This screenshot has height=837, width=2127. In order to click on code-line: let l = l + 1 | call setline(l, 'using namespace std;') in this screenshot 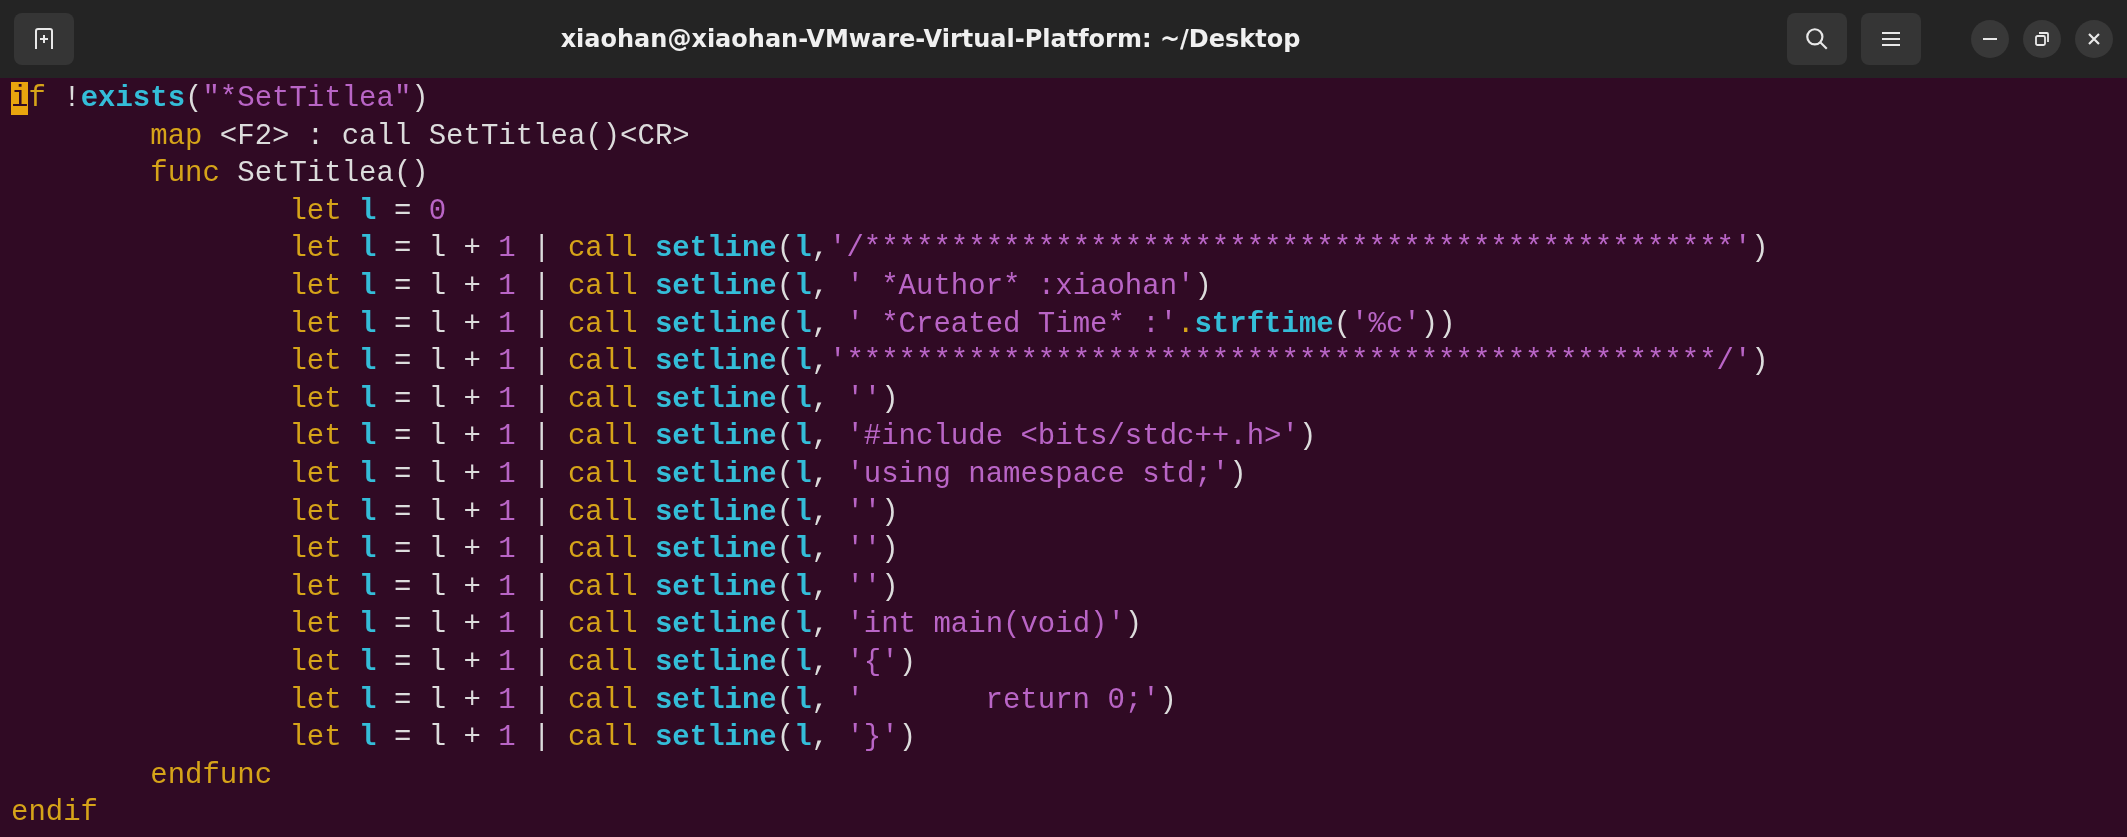, I will do `click(767, 474)`.